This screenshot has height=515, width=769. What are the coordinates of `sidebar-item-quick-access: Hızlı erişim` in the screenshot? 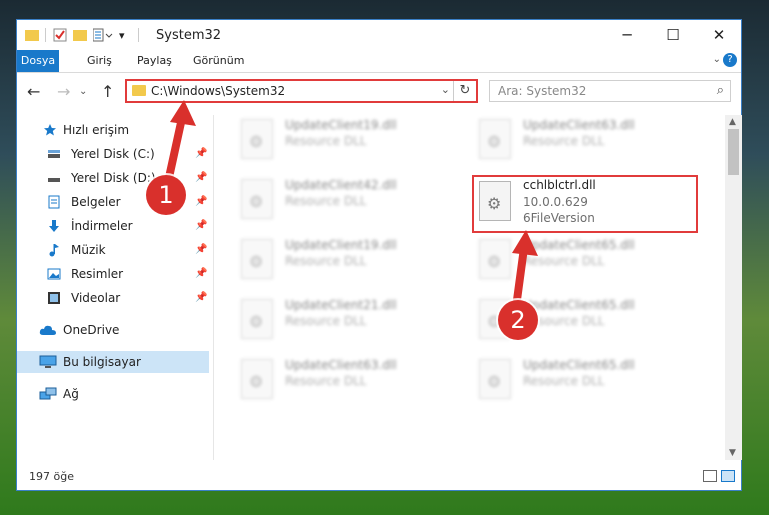 It's located at (113, 130).